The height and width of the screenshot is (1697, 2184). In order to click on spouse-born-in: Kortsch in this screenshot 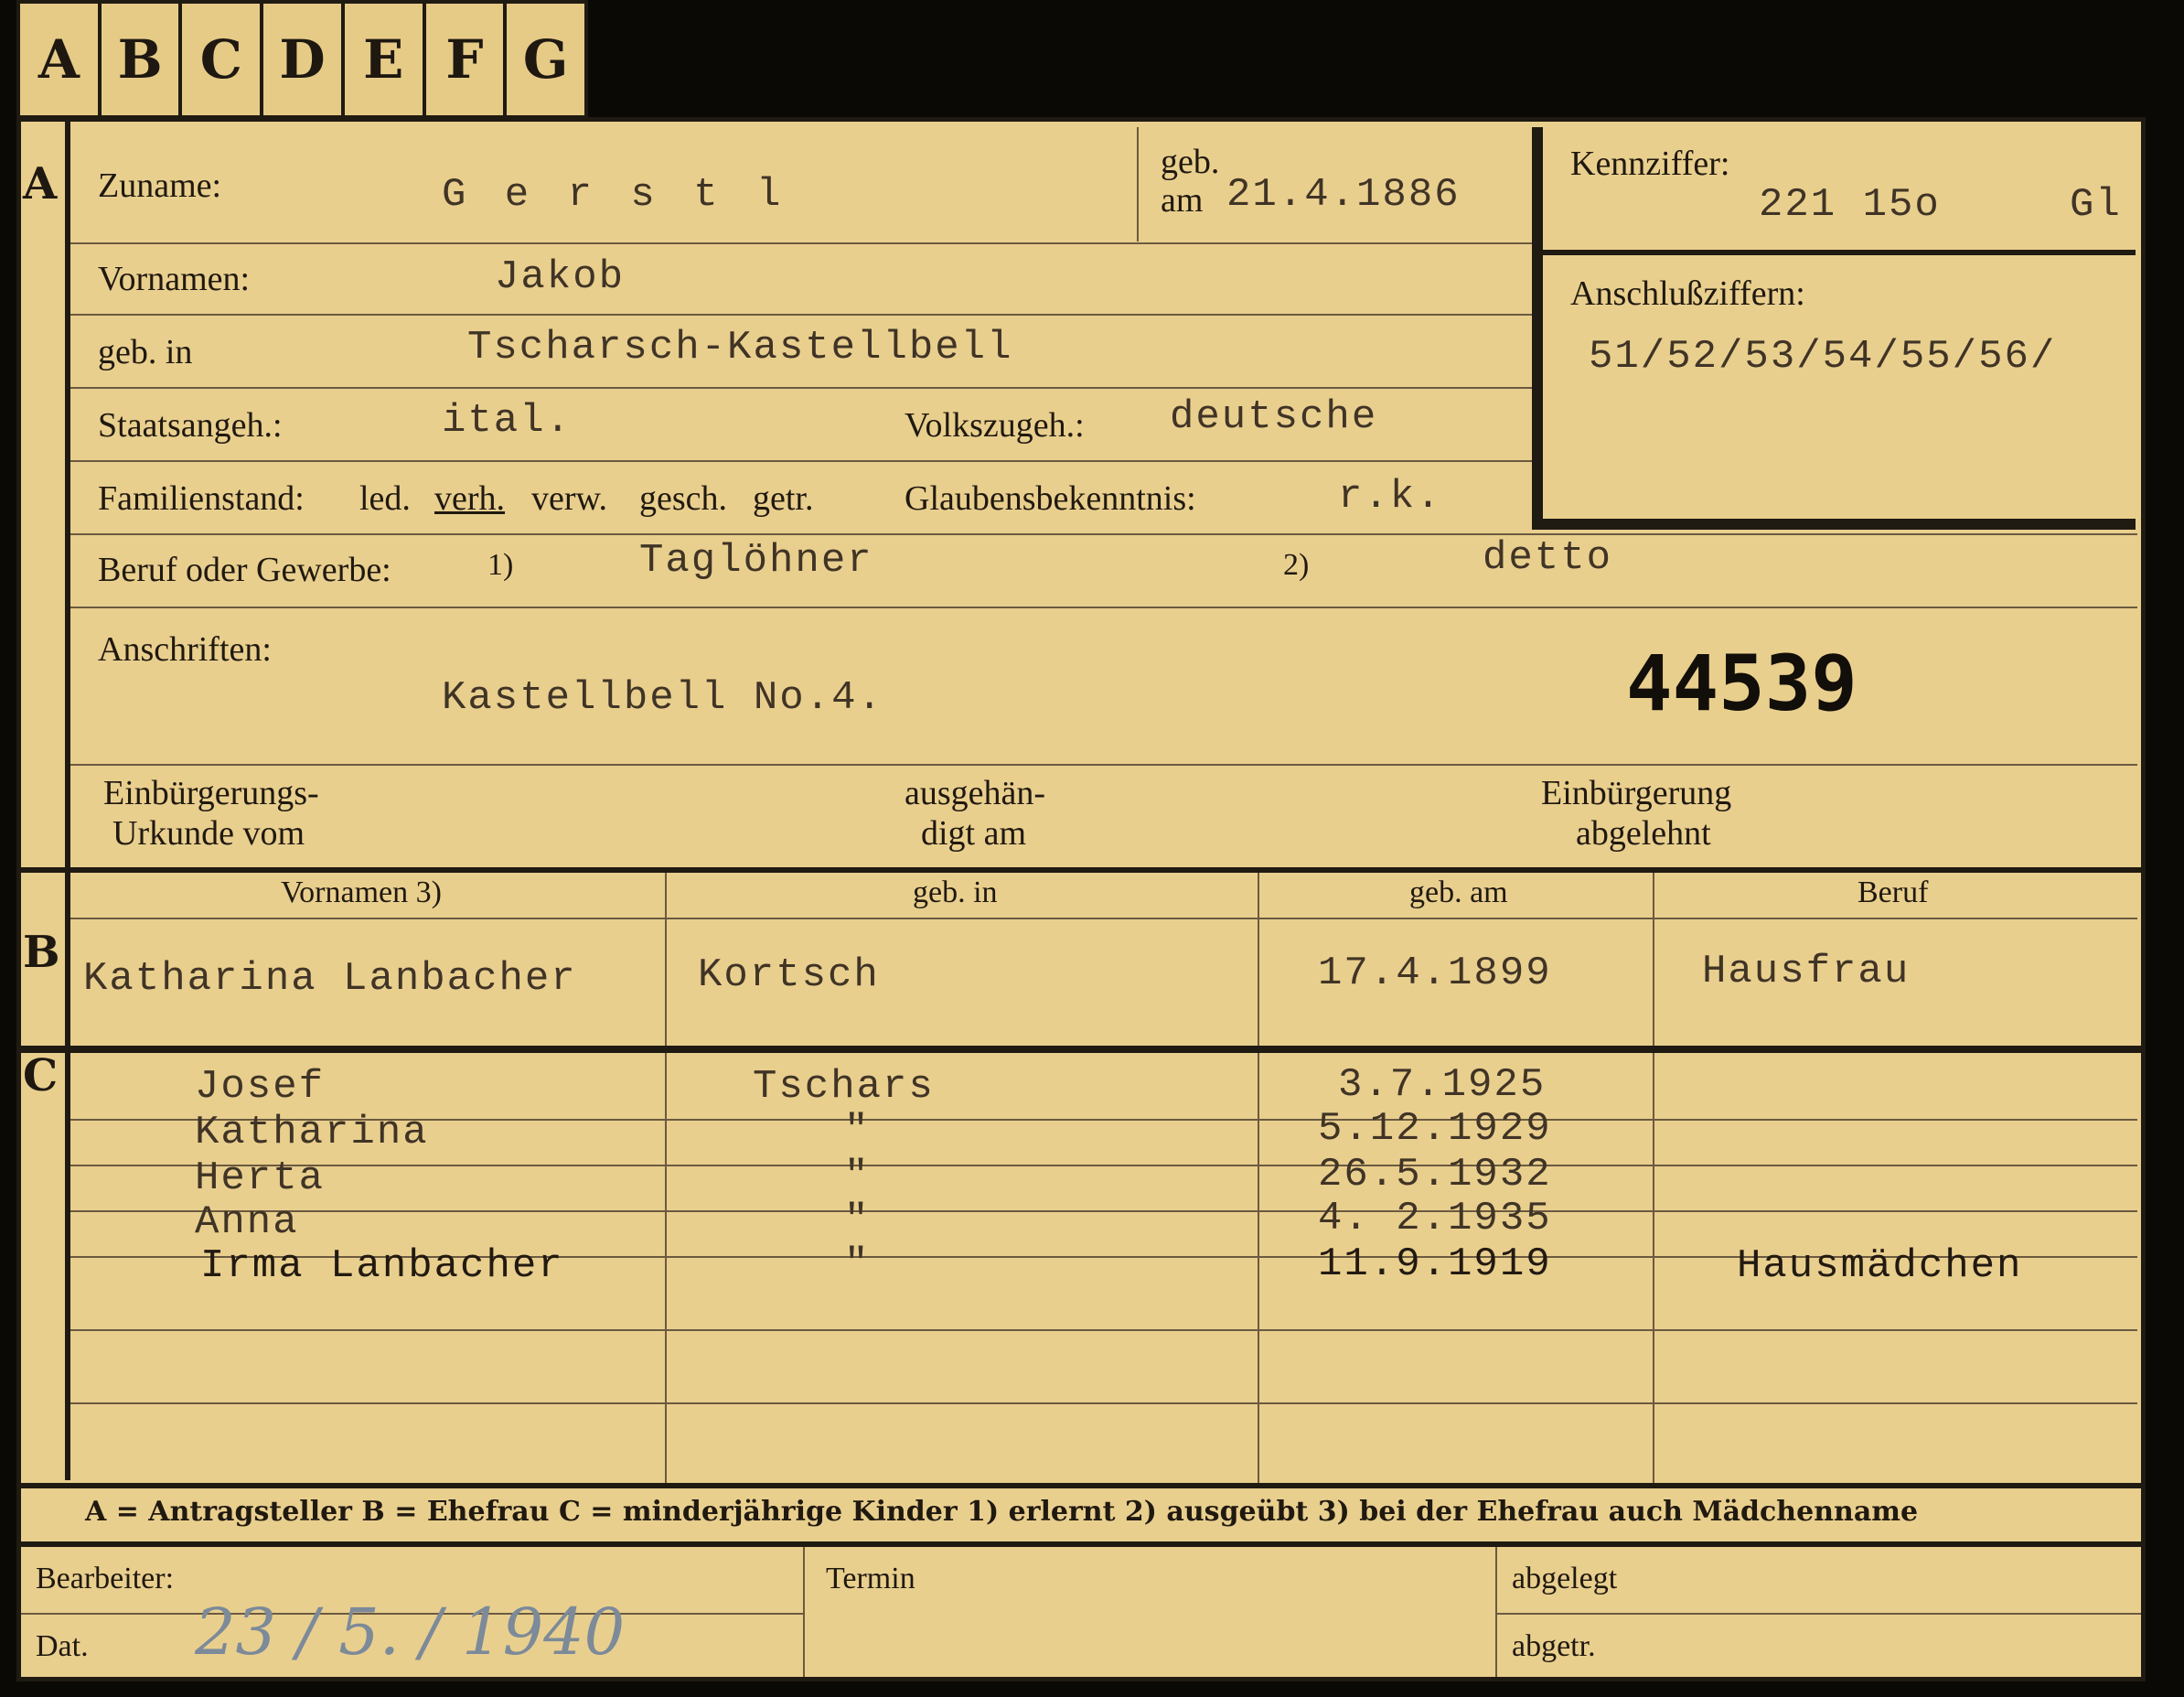, I will do `click(789, 975)`.